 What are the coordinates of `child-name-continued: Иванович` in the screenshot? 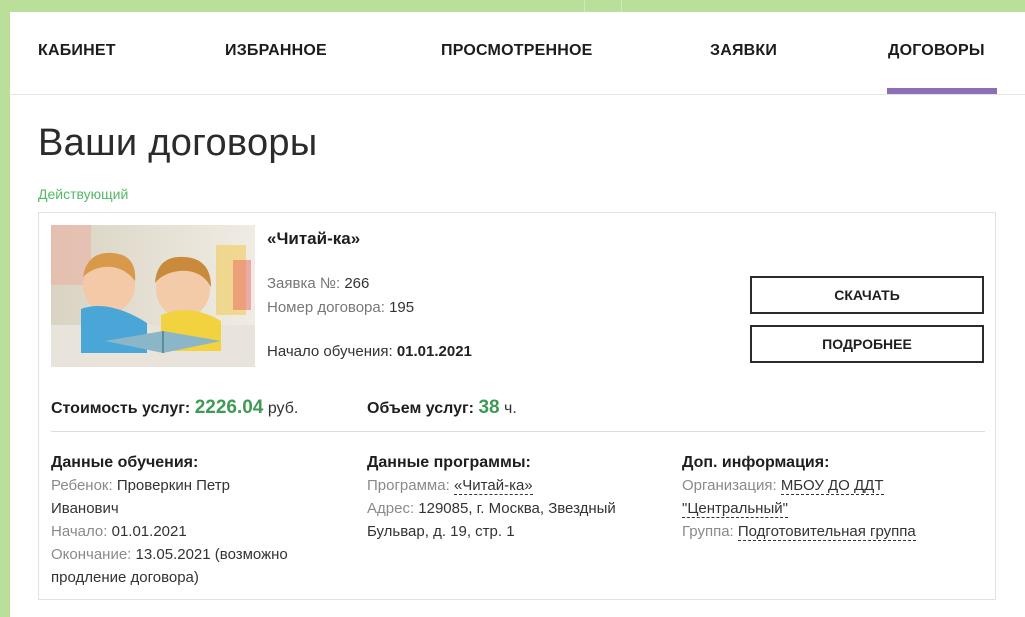 It's located at (85, 508).